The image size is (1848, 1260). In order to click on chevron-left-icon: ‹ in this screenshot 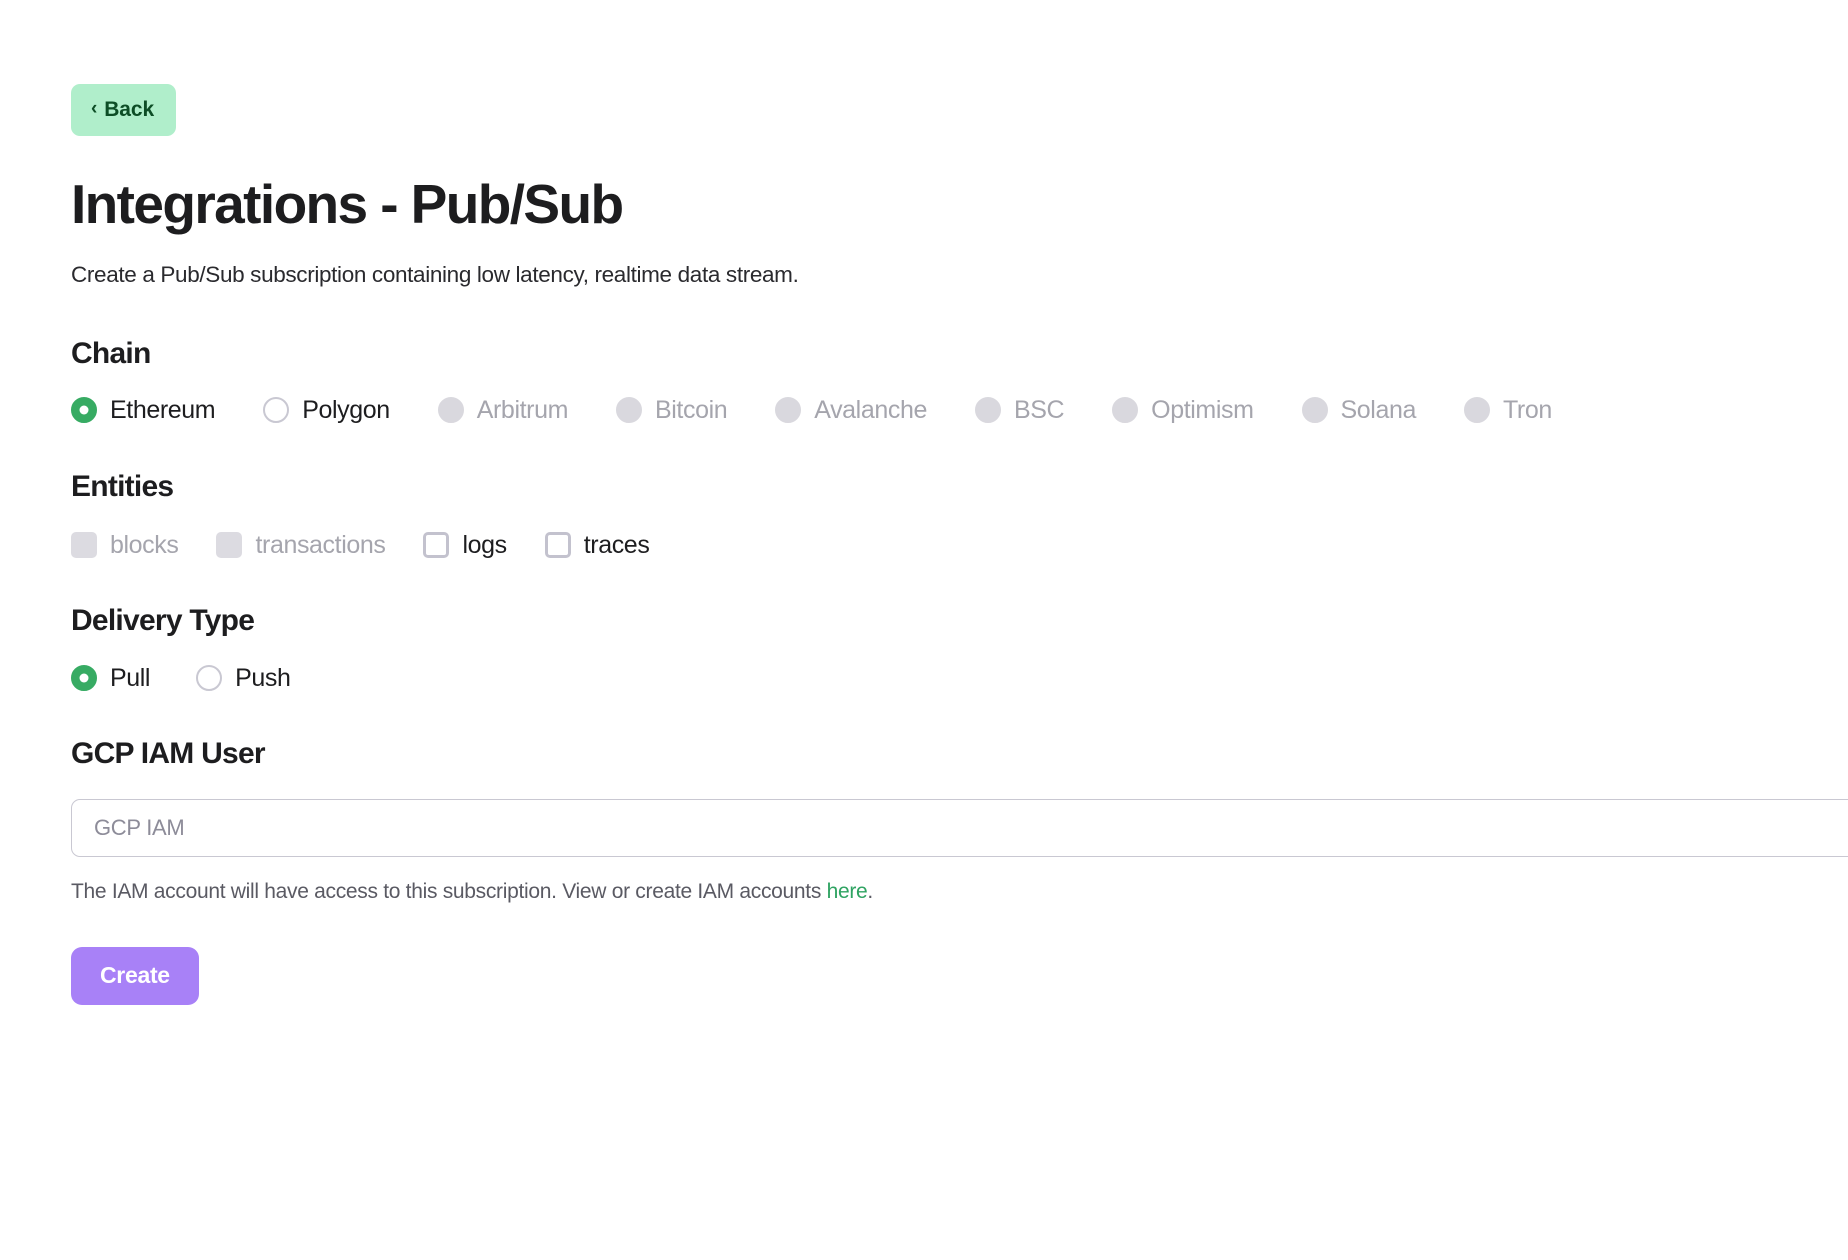, I will do `click(94, 108)`.